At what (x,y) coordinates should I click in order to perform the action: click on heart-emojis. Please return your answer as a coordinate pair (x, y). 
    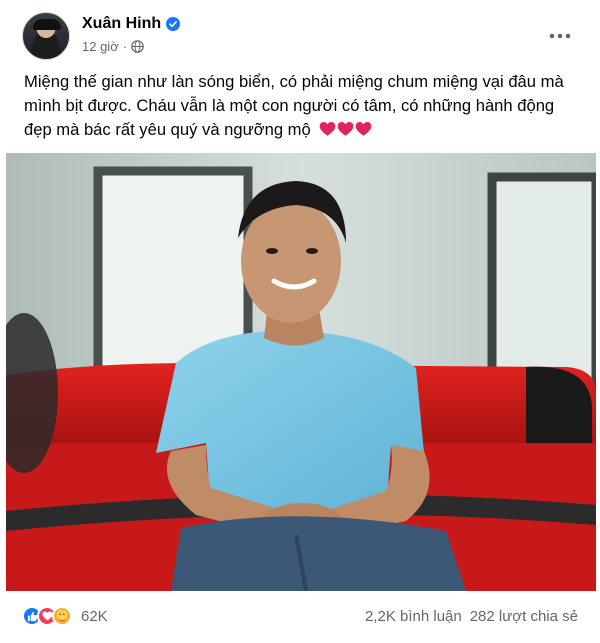
    Looking at the image, I should click on (345, 129).